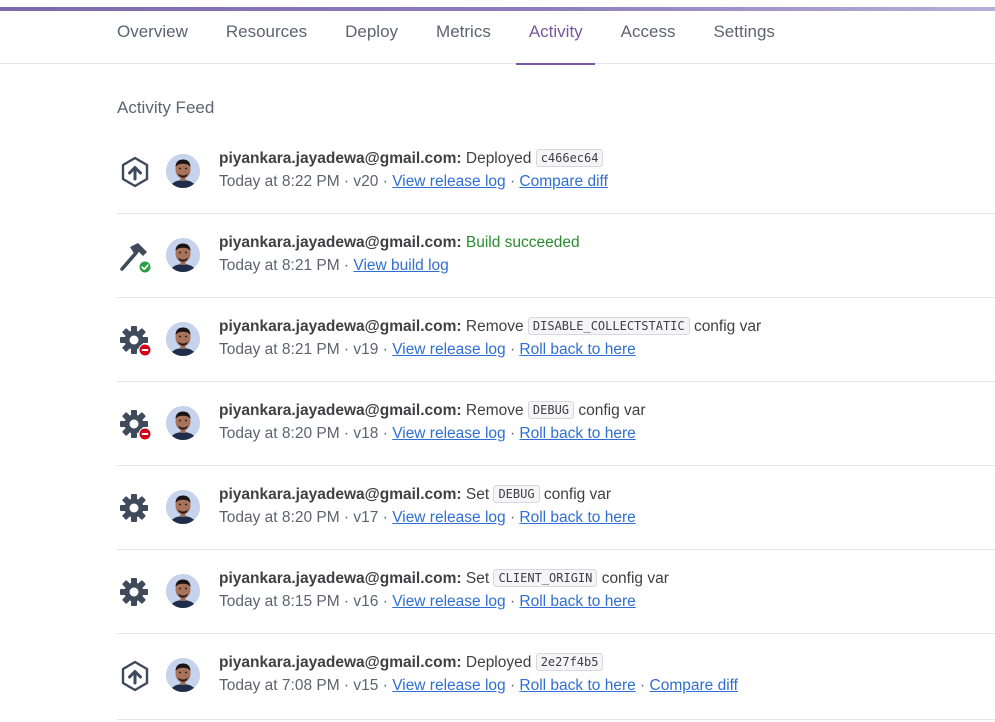  I want to click on build-hammer-icon, so click(135, 256).